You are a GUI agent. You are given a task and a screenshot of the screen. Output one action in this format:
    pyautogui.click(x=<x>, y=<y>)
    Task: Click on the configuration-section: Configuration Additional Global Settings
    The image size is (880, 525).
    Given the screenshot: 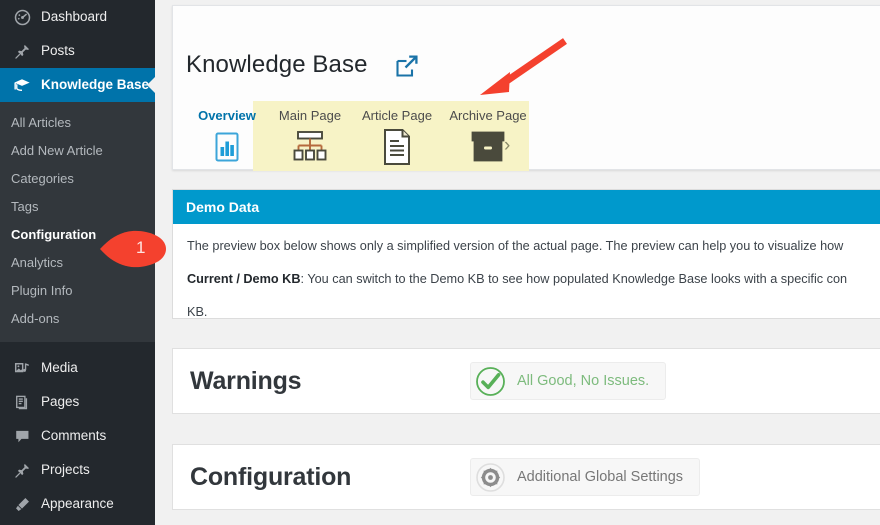 What is the action you would take?
    pyautogui.click(x=526, y=477)
    